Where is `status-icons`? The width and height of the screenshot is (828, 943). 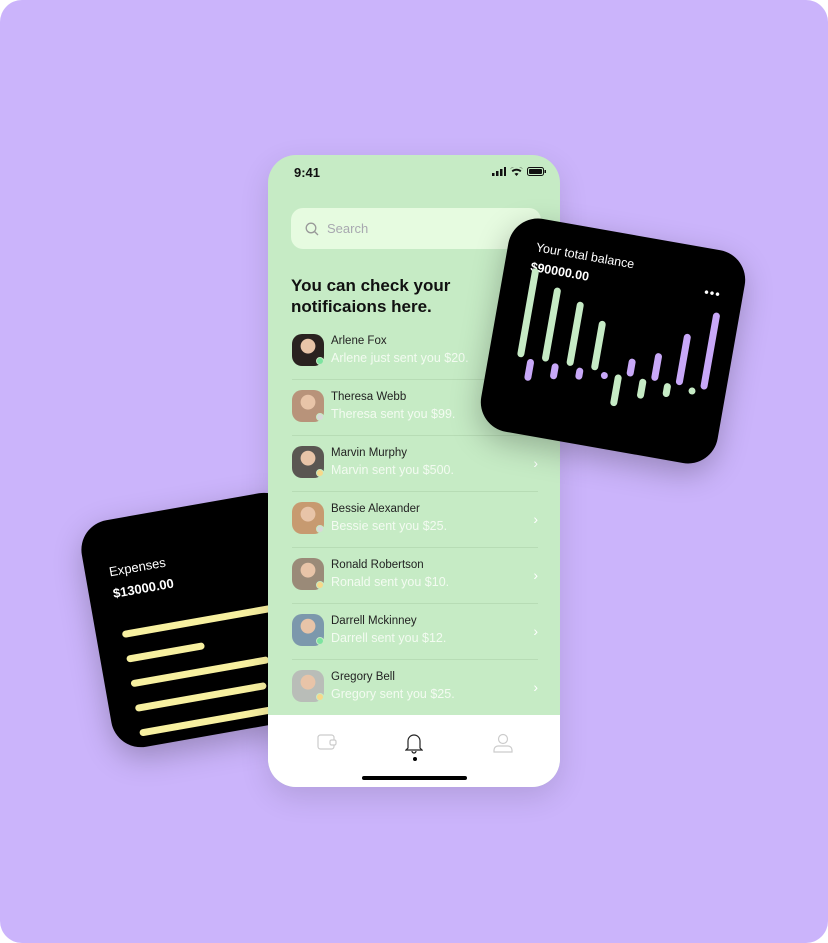
status-icons is located at coordinates (519, 171).